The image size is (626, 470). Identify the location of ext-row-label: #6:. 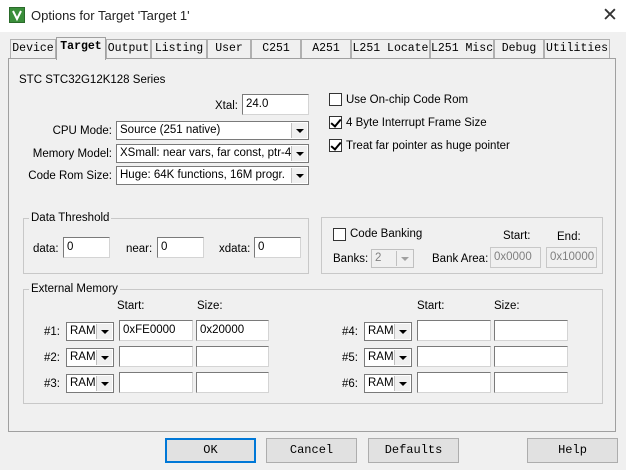
(350, 384).